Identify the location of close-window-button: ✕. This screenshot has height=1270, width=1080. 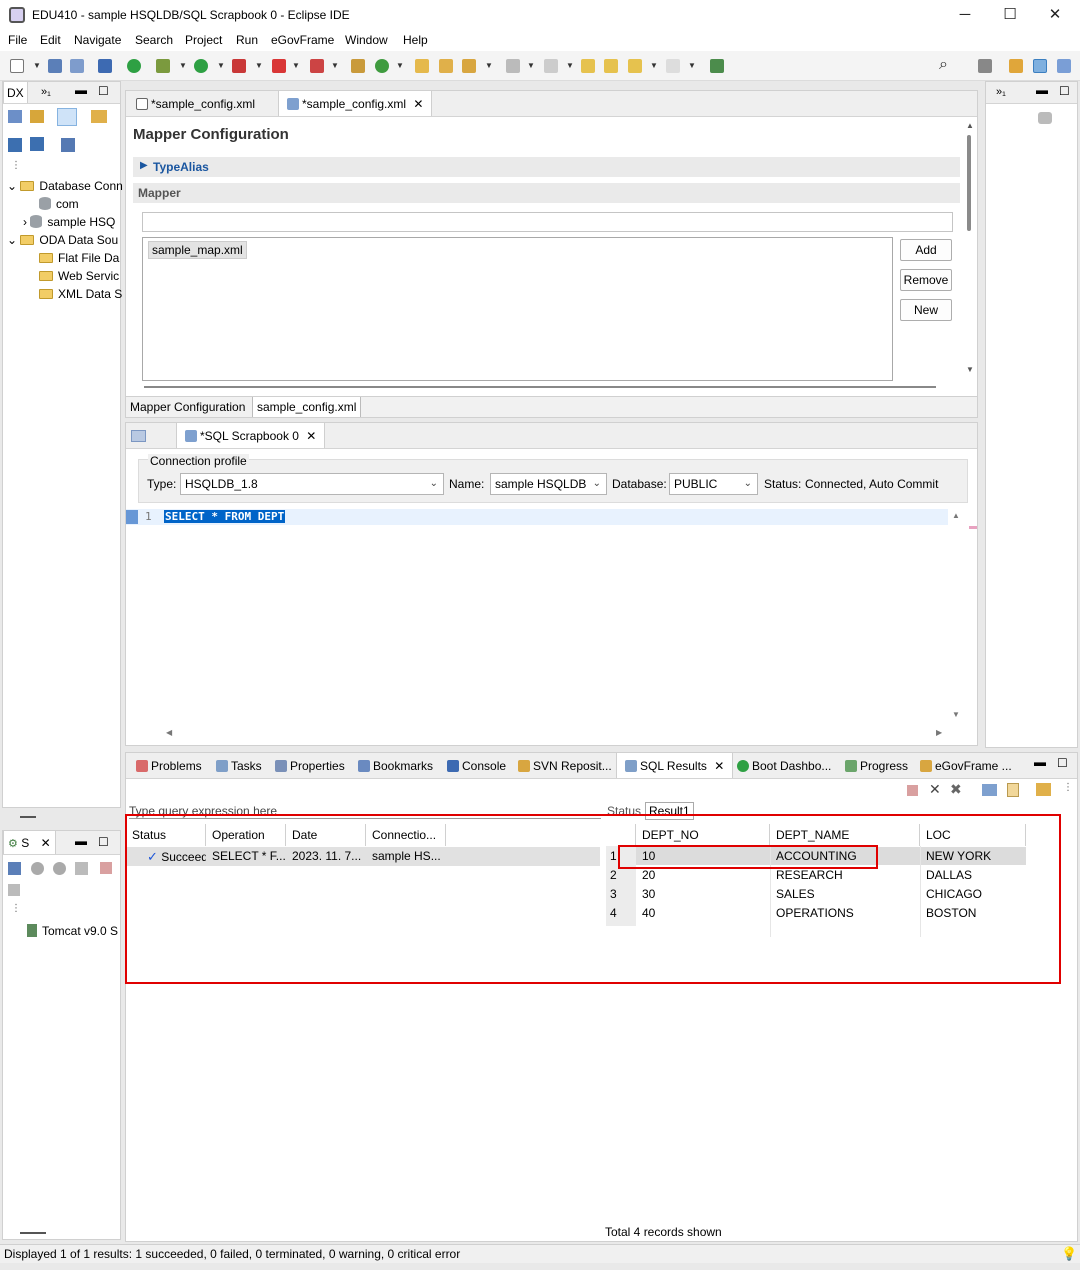
(1055, 15).